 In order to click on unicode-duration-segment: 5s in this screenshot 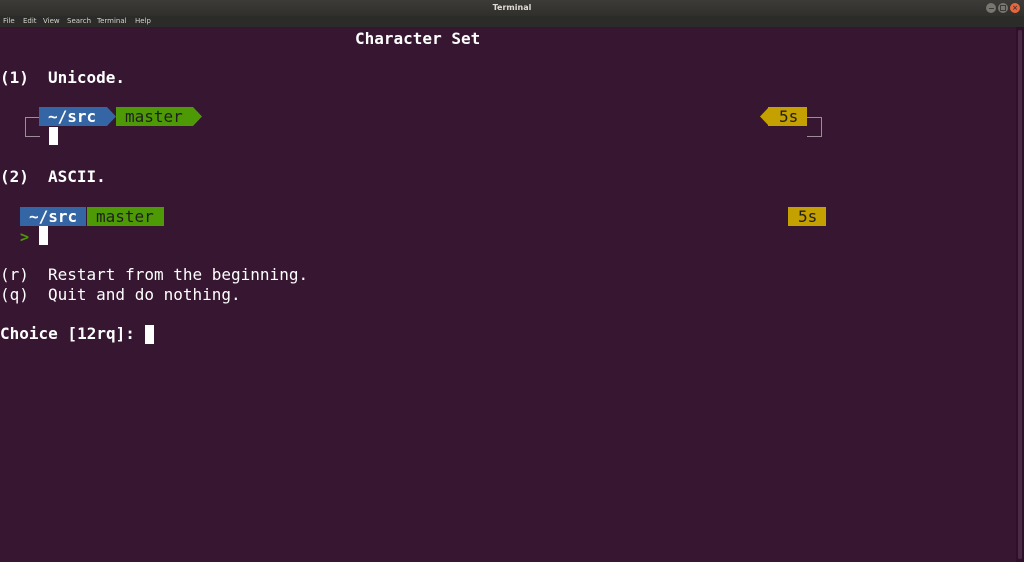, I will do `click(787, 116)`.